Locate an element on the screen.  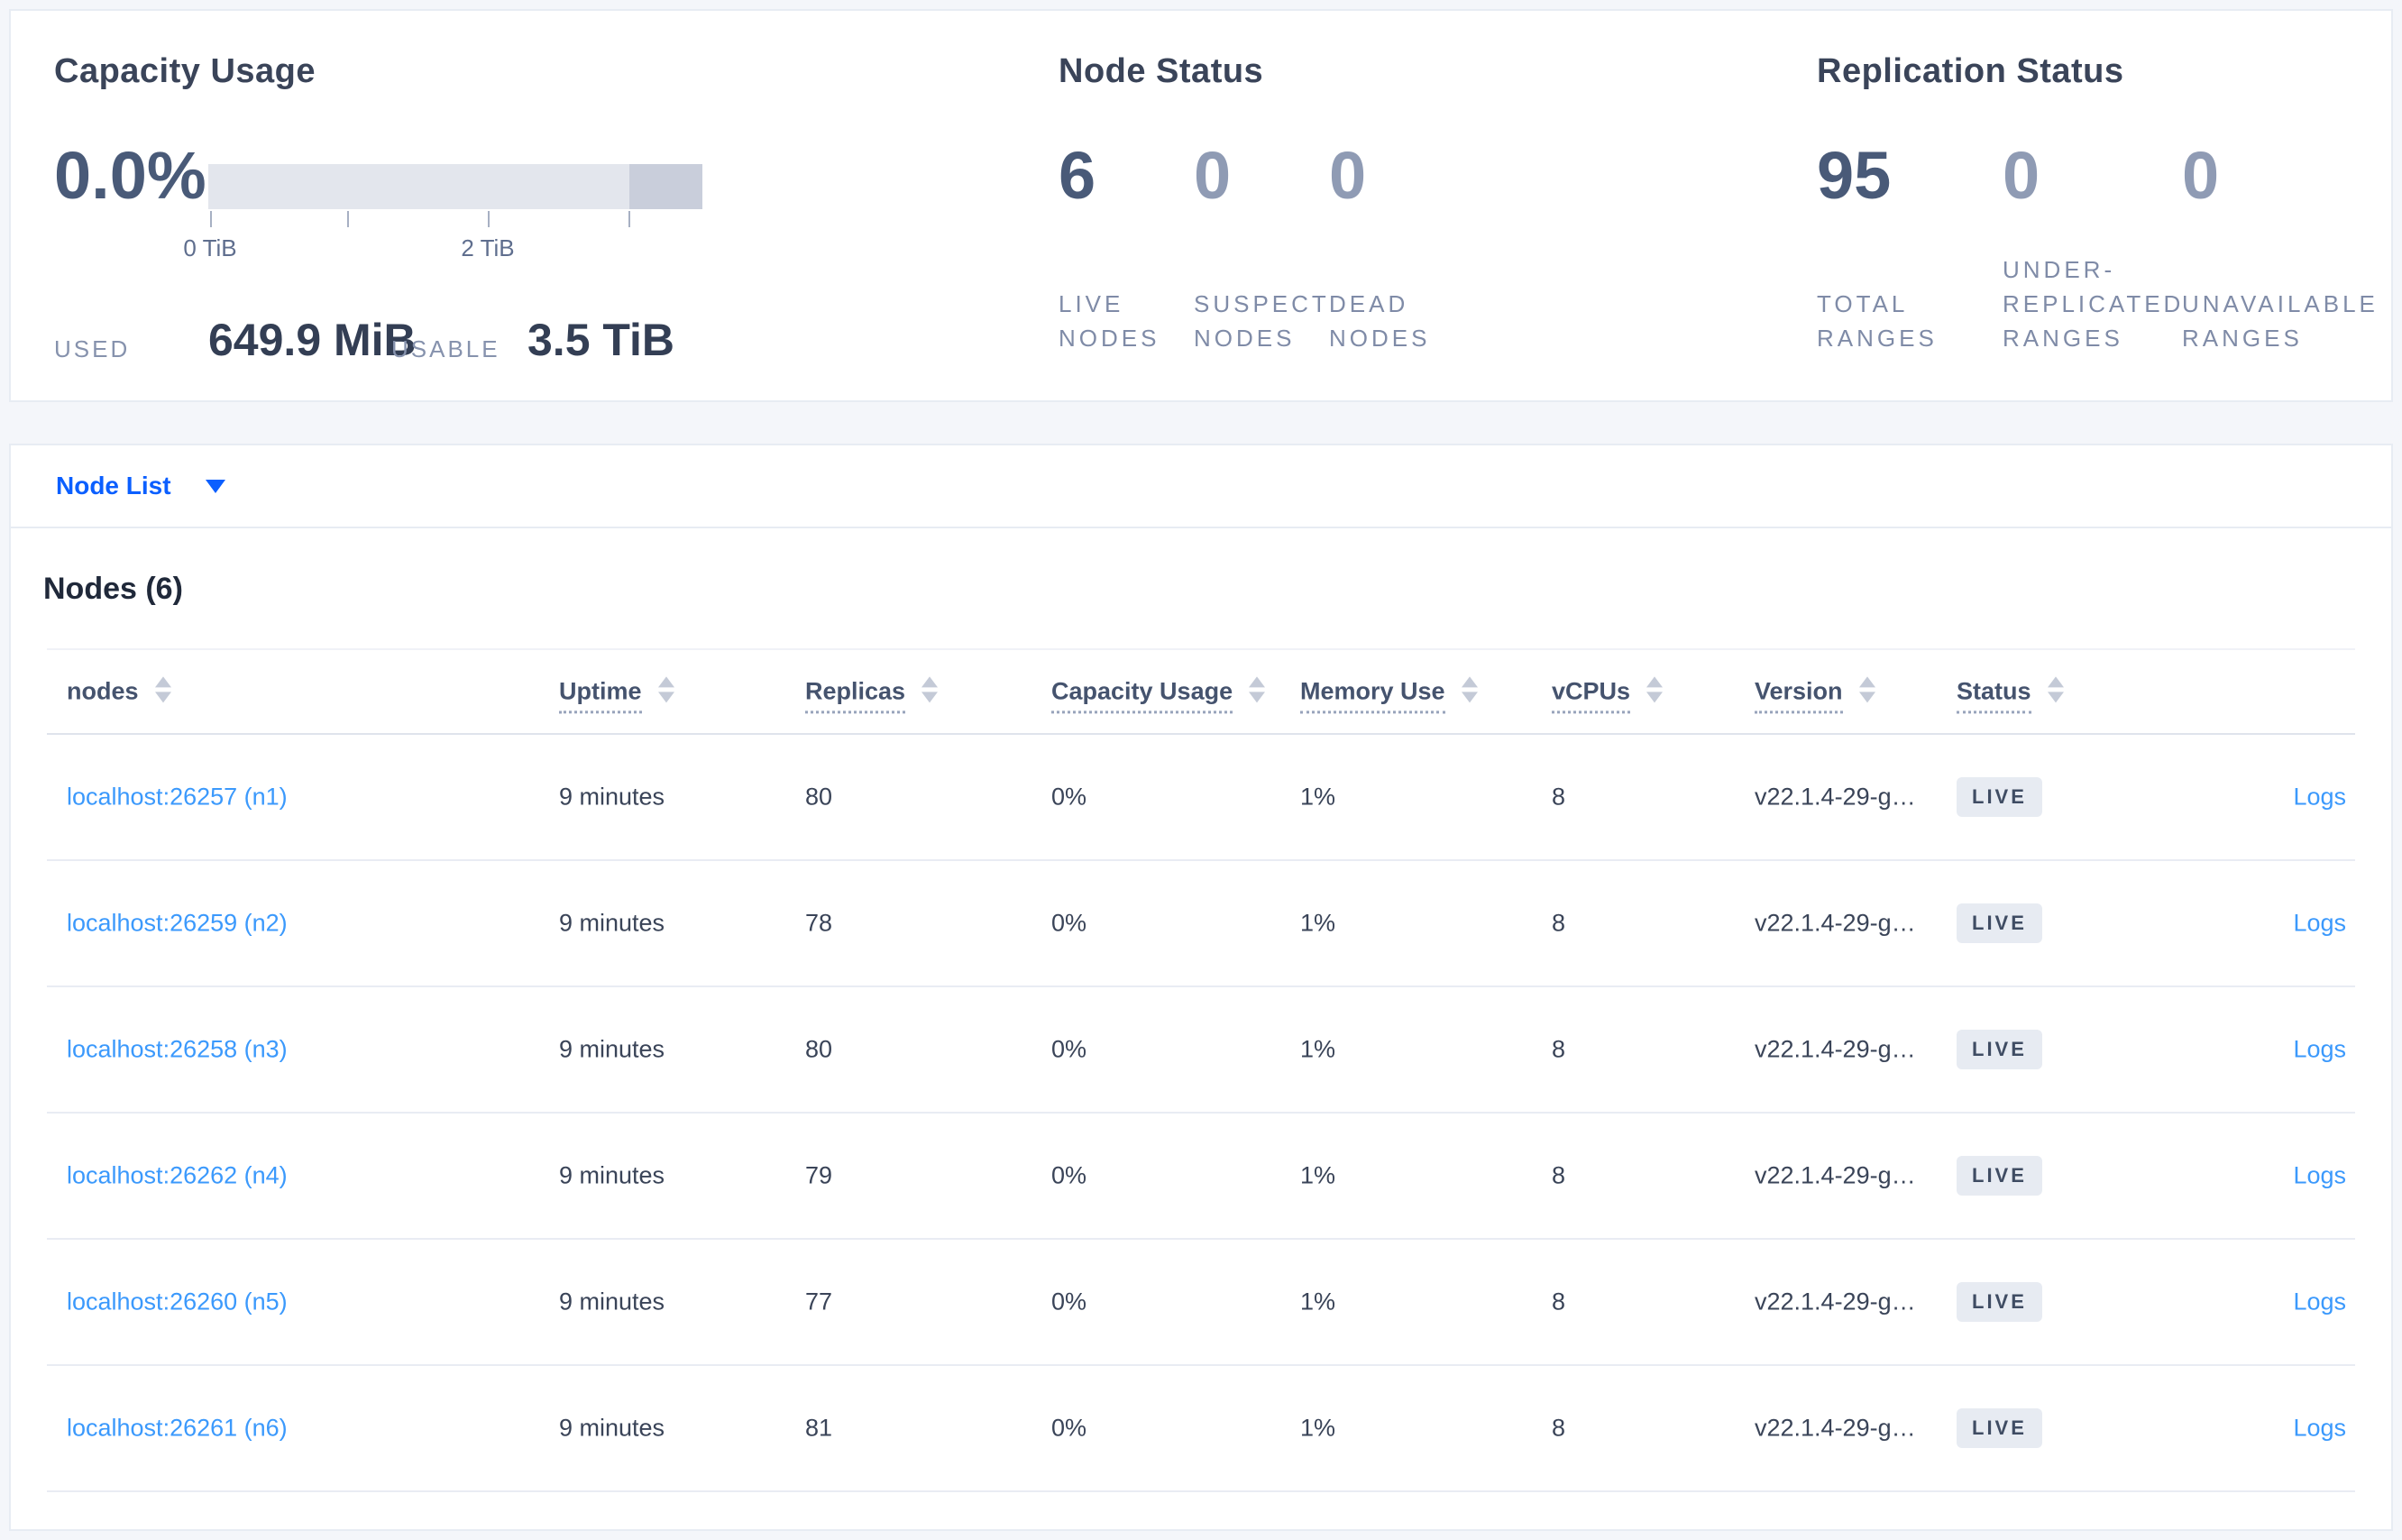
column-header-replicas: Replicas is located at coordinates (872, 695).